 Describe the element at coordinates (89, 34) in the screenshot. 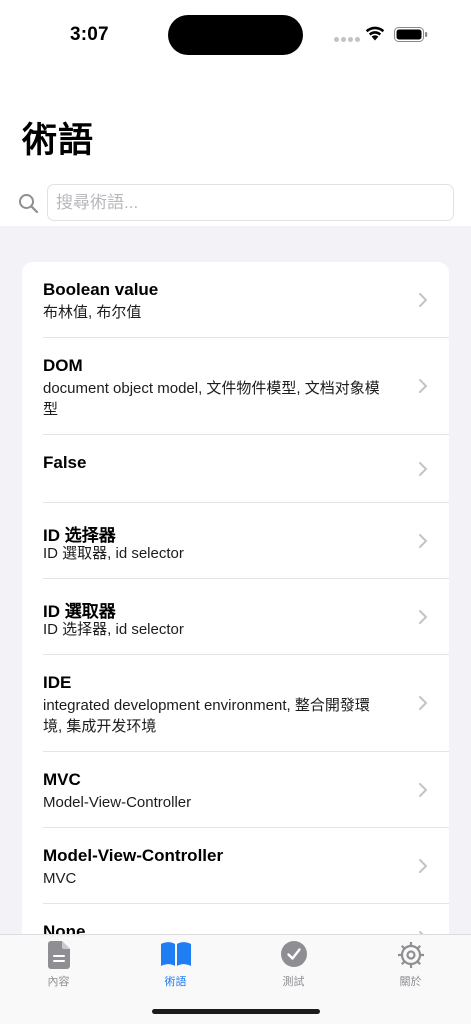

I see `status-time: 3:07` at that location.